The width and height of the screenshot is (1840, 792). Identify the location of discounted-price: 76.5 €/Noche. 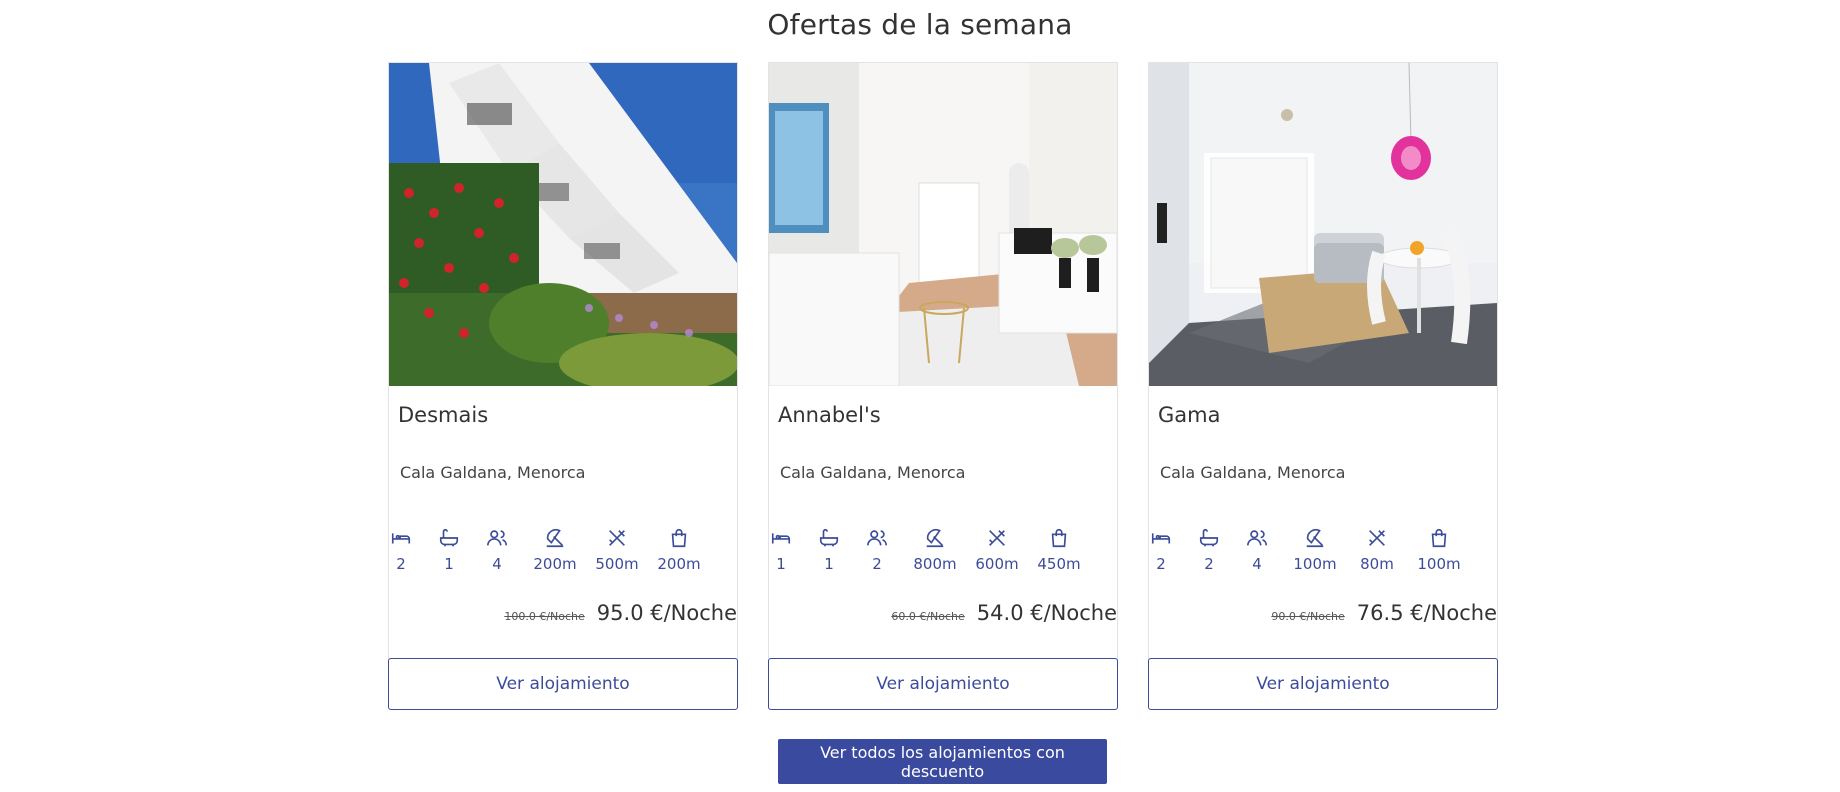
(1426, 613).